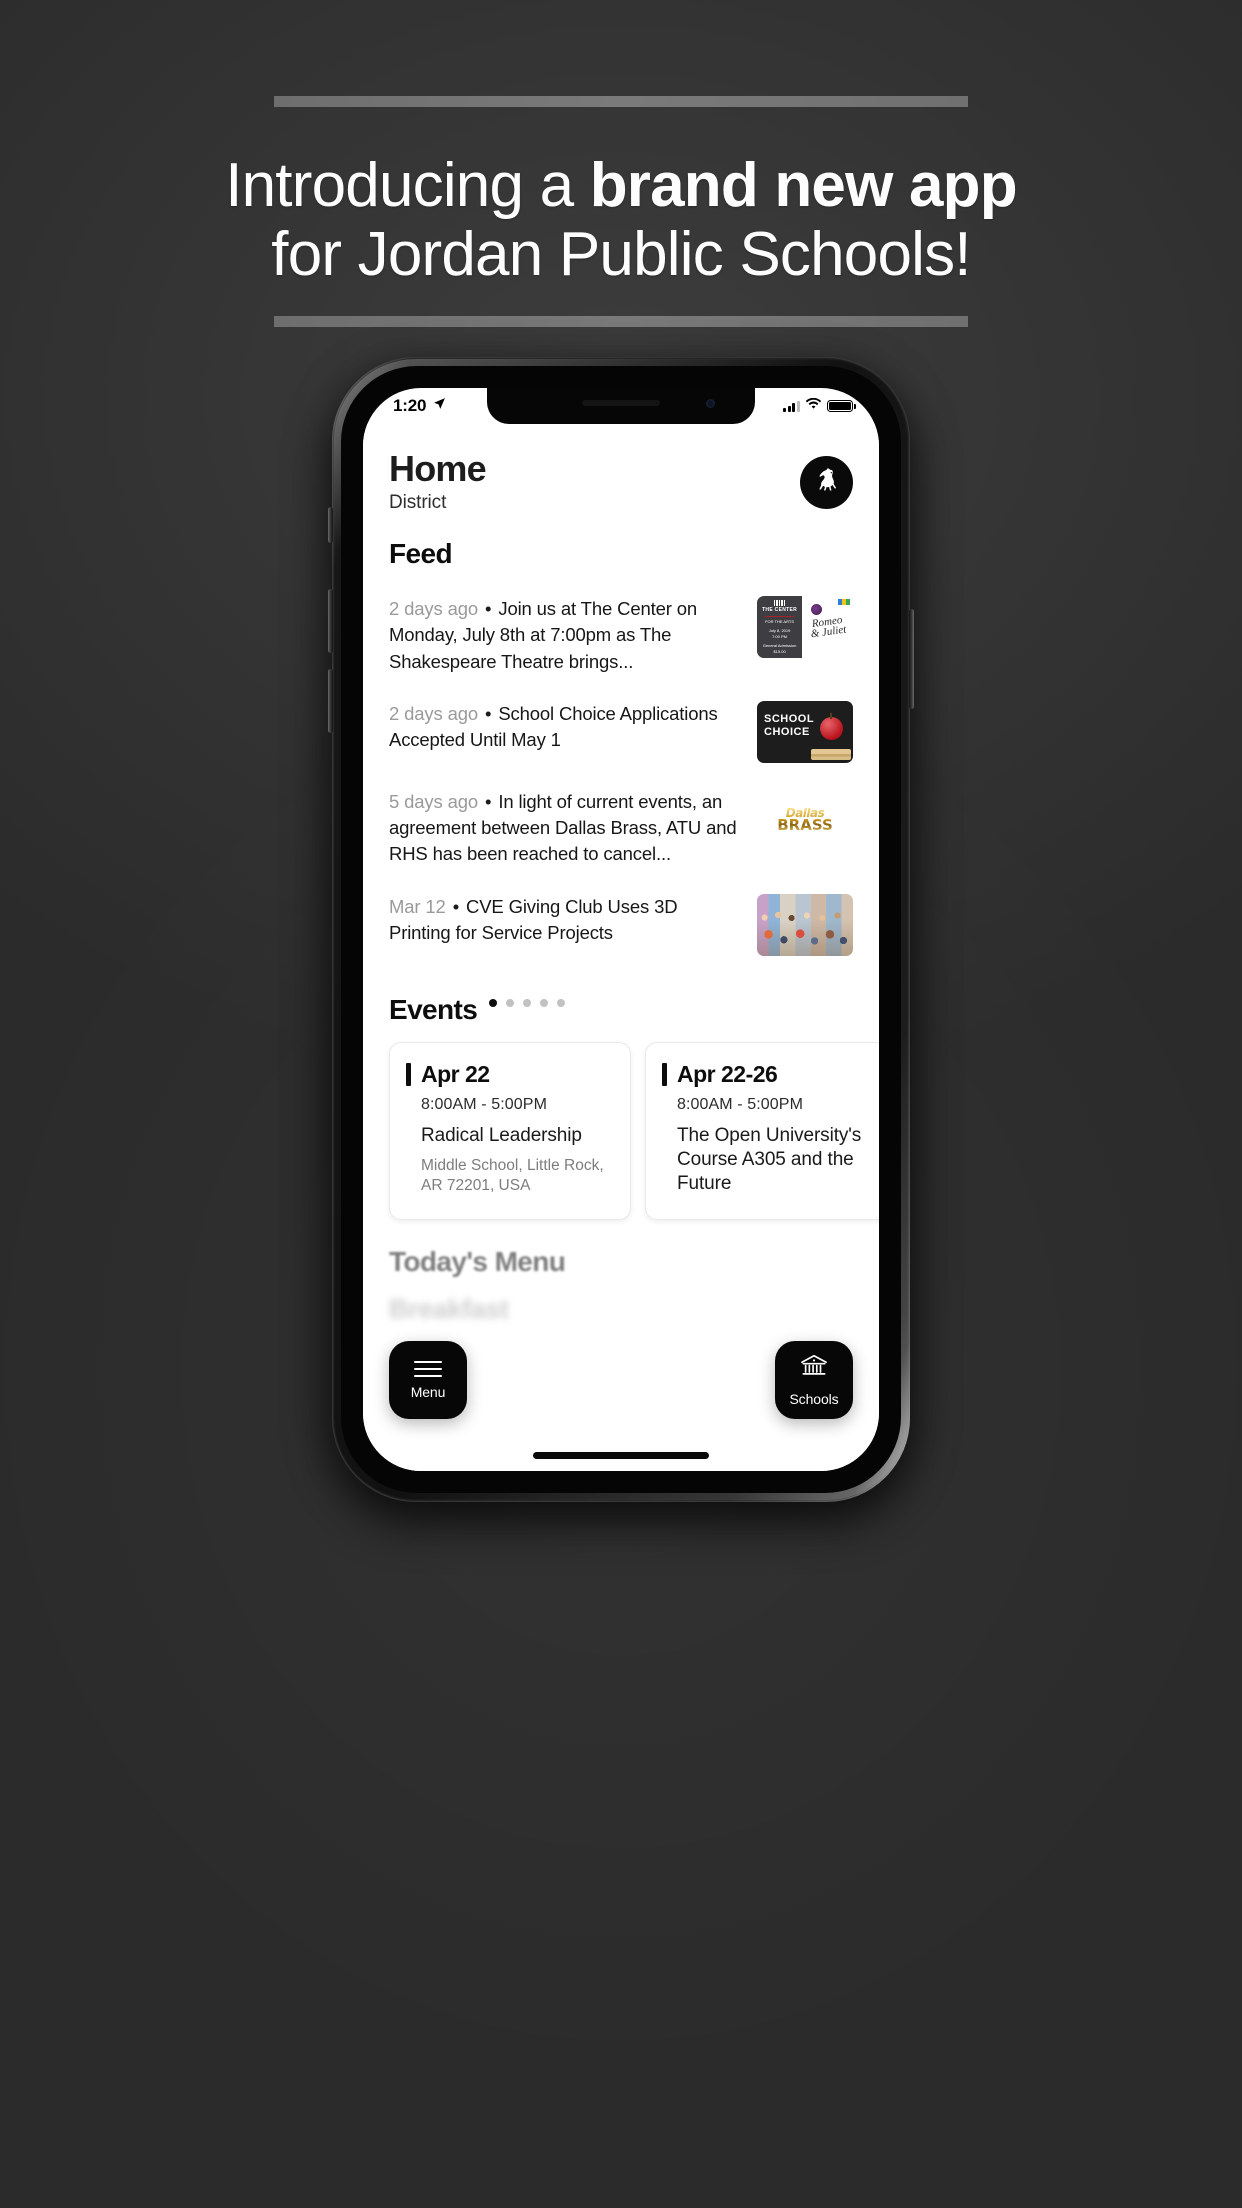  What do you see at coordinates (621, 1285) in the screenshot?
I see `menu-section: Today's Menu Breakfast` at bounding box center [621, 1285].